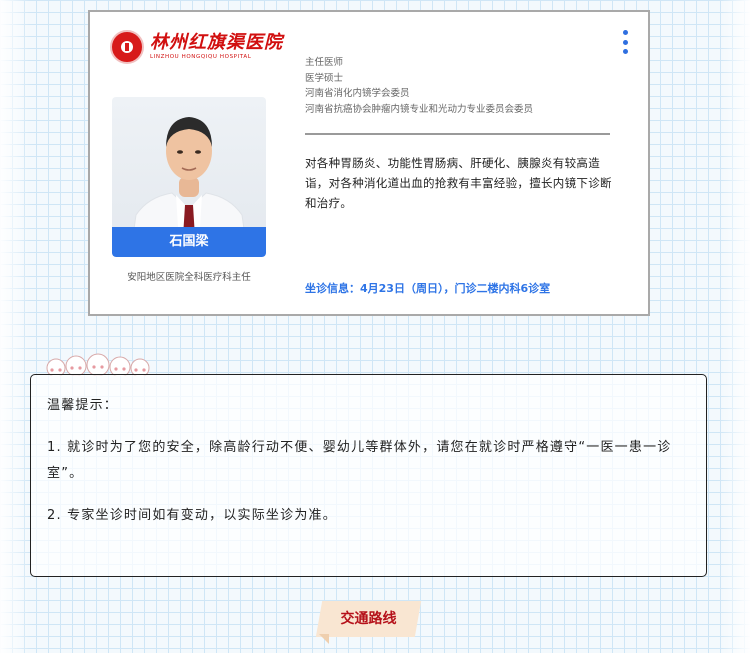  What do you see at coordinates (419, 109) in the screenshot?
I see `doctor-title: 河南省抗癌协会肿瘤内镜专业和光动力专业委员会委员` at bounding box center [419, 109].